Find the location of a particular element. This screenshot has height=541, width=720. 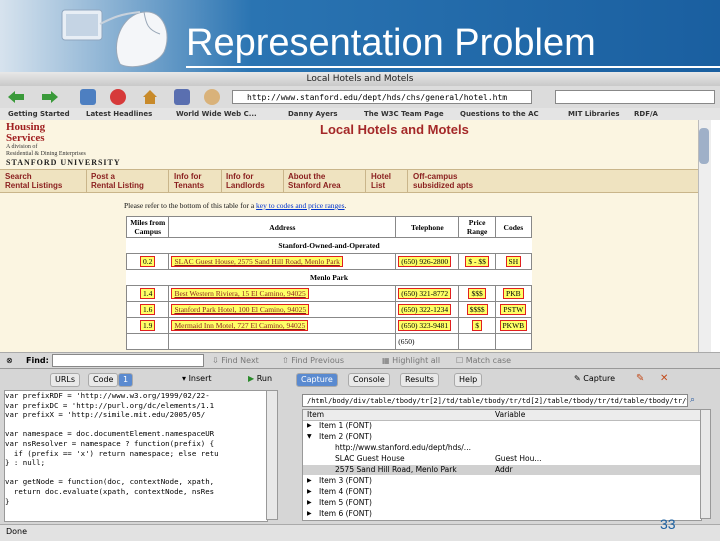

col-telephone: Telephone is located at coordinates (427, 227).